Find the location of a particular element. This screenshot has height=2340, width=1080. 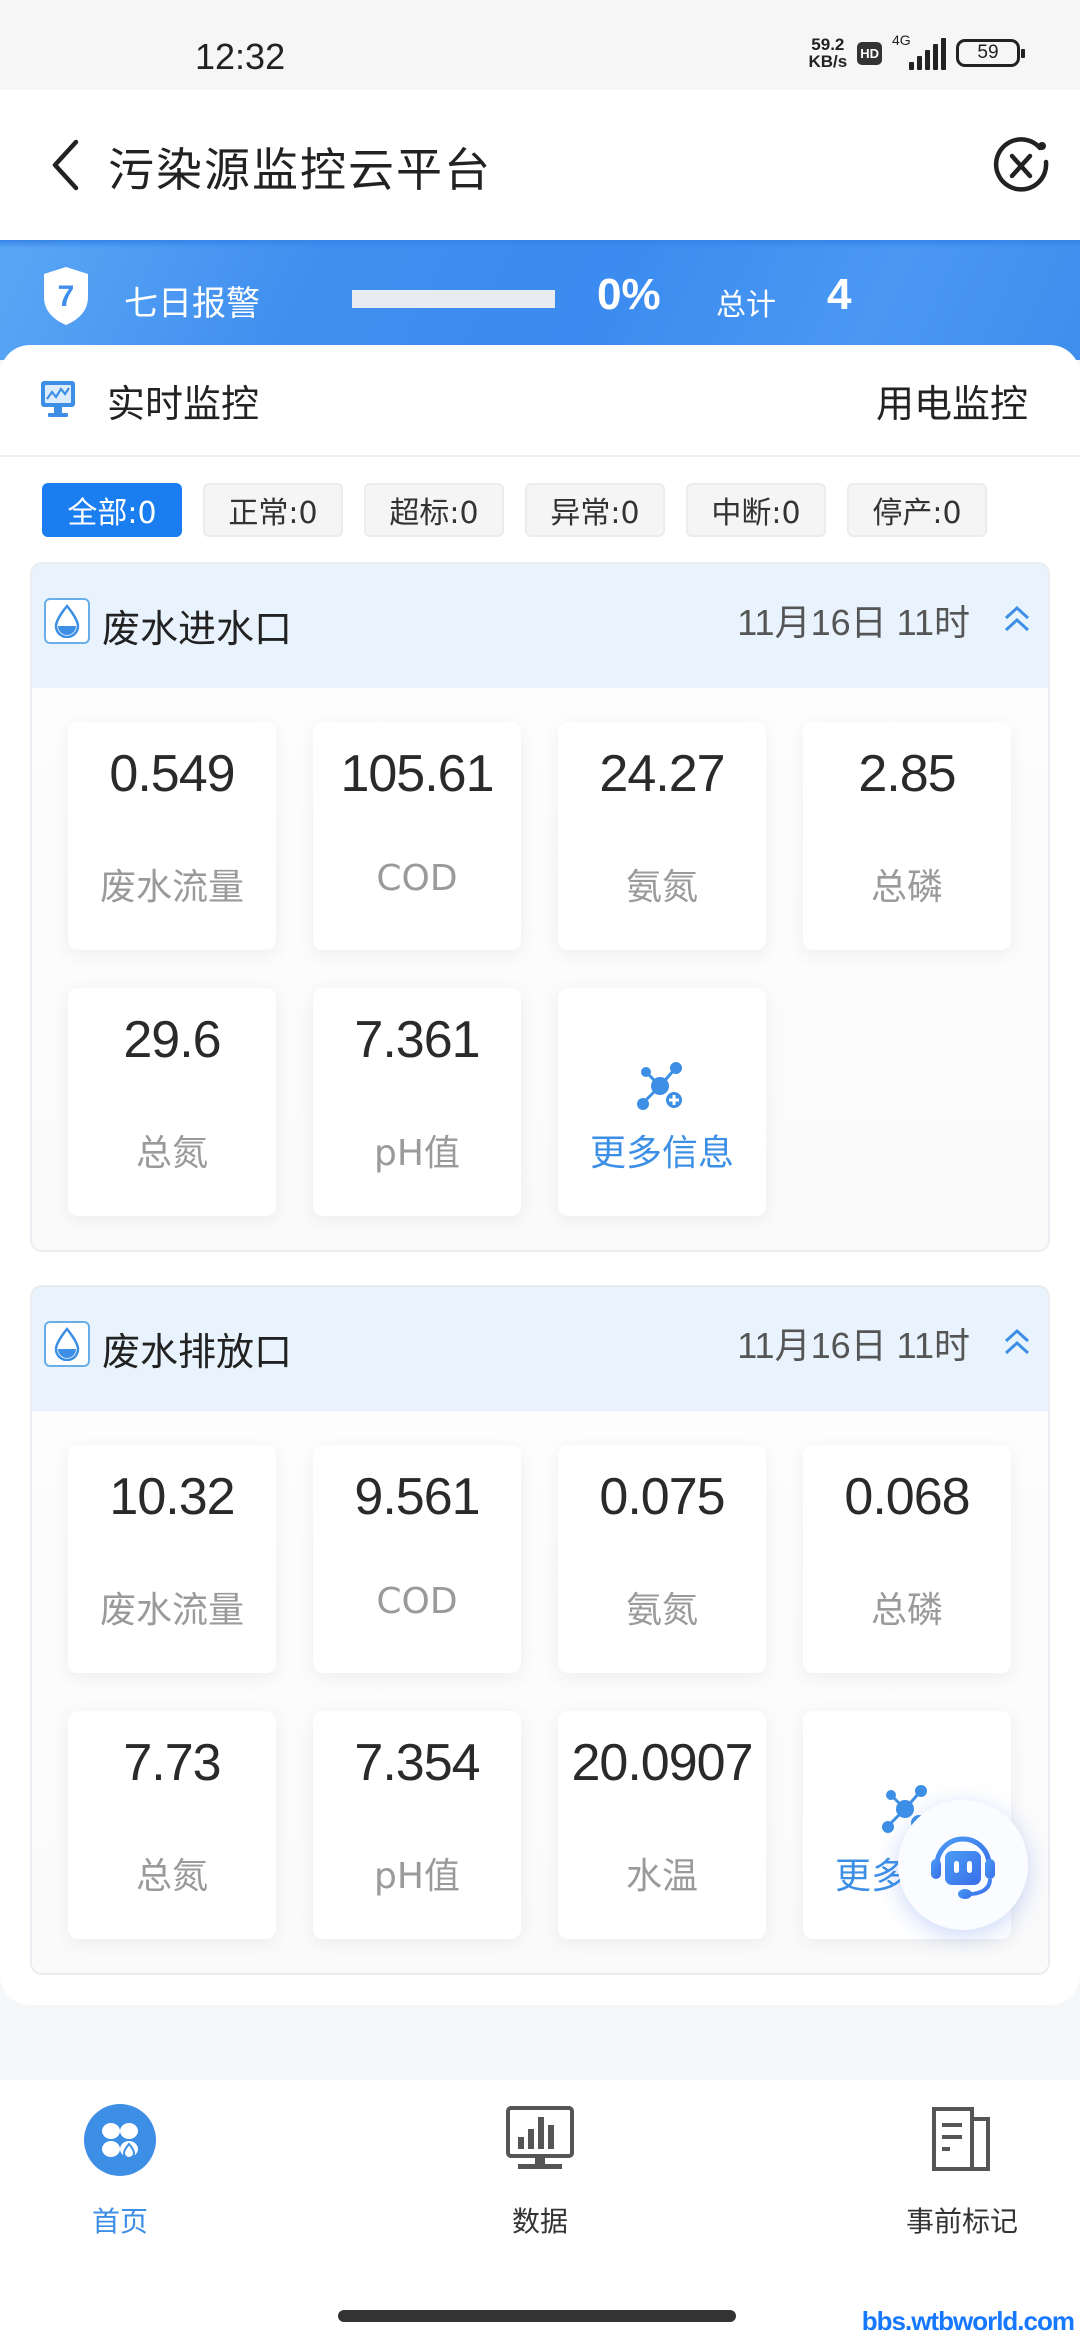

station-header: 废水排放口 11月16日 11时 is located at coordinates (540, 1349).